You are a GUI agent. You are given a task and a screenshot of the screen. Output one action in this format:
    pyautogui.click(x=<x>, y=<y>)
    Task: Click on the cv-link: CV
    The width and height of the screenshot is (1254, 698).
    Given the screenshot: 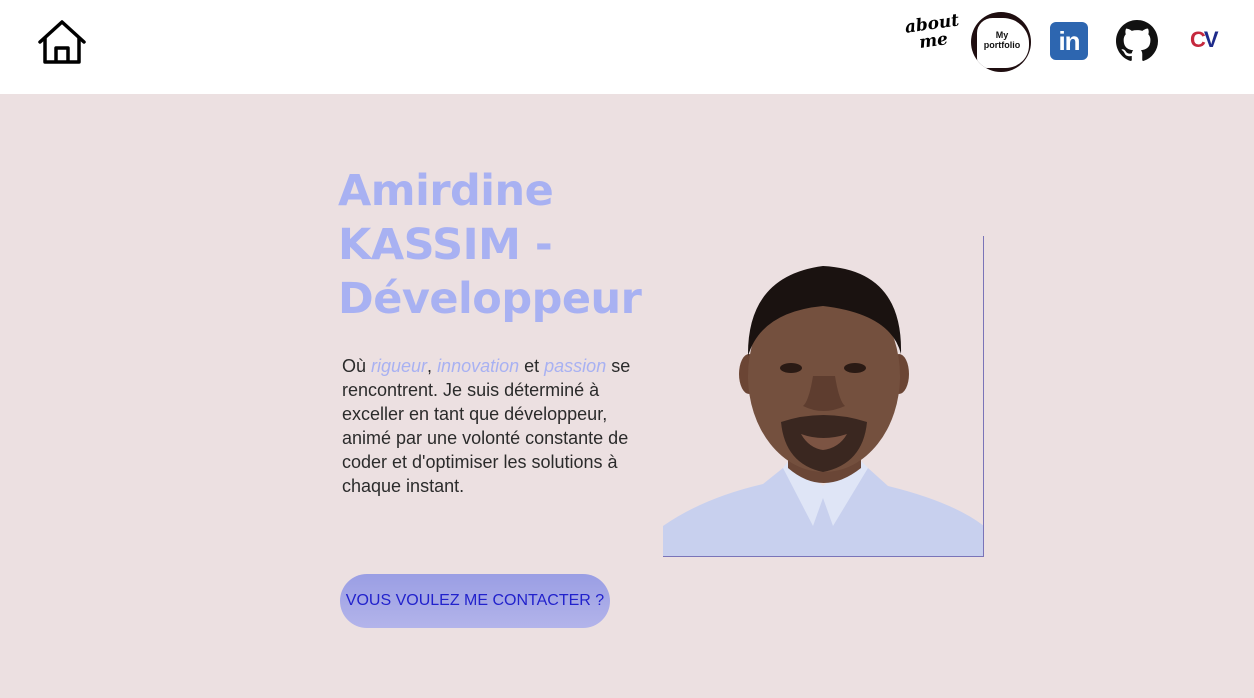 What is the action you would take?
    pyautogui.click(x=1207, y=40)
    